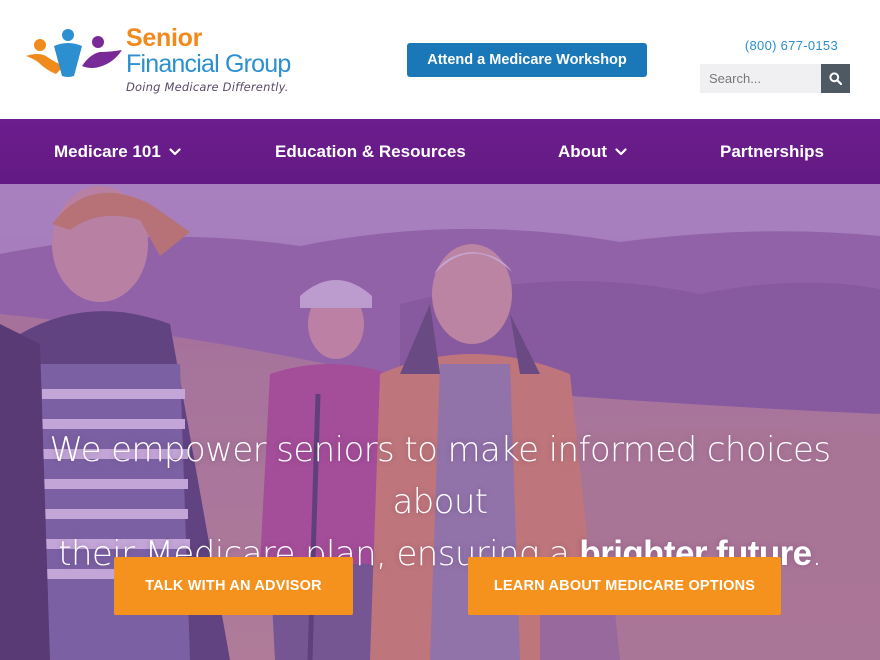 The image size is (880, 660). I want to click on nav-item-education-resources: Education & Resources, so click(370, 151).